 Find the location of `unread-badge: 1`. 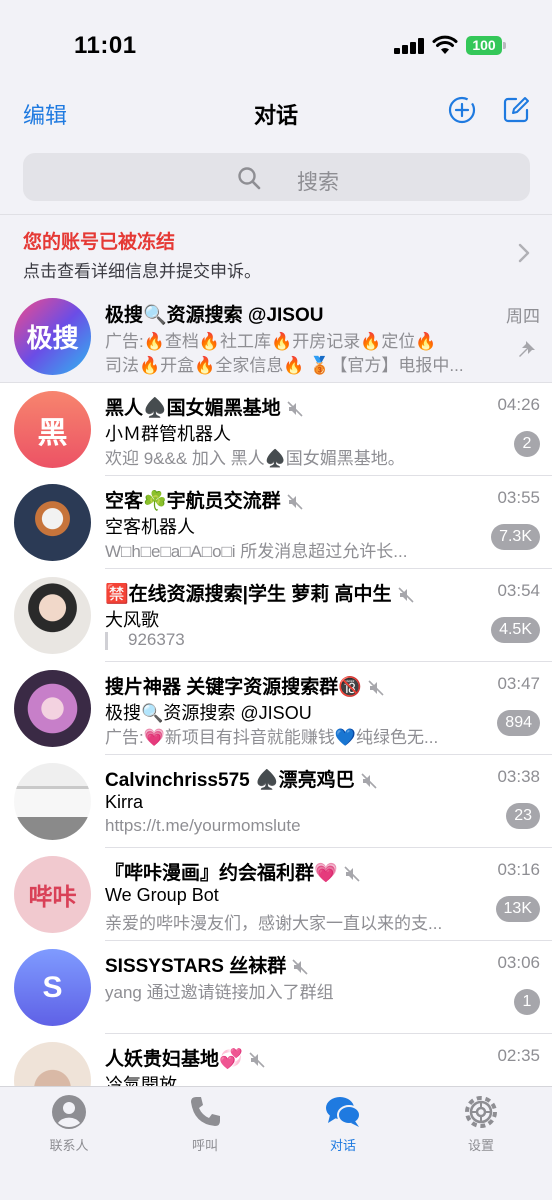

unread-badge: 1 is located at coordinates (527, 1002).